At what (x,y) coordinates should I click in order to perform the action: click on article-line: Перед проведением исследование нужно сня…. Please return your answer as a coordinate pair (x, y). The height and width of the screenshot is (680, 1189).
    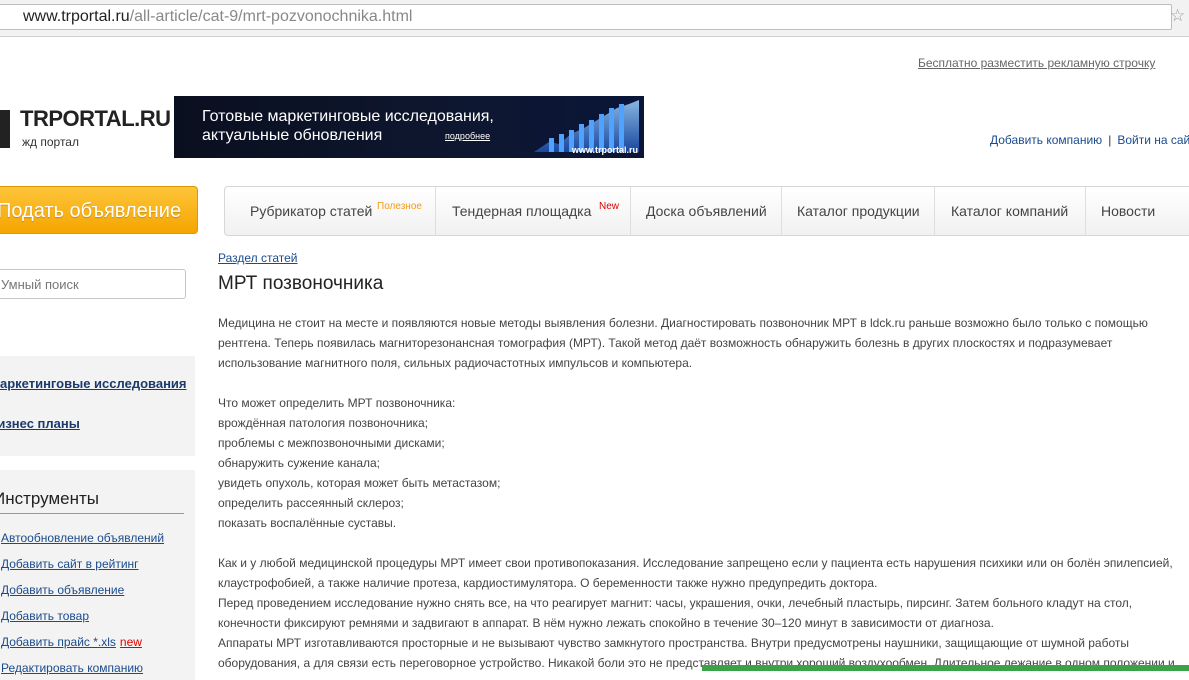
    Looking at the image, I should click on (675, 603).